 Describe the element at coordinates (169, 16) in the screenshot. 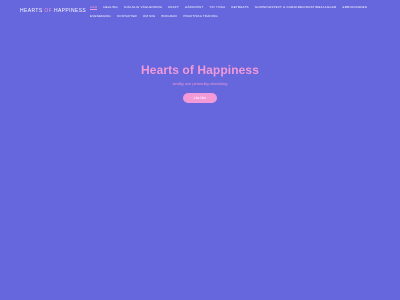

I see `nav-item-biografi: Biografi` at that location.